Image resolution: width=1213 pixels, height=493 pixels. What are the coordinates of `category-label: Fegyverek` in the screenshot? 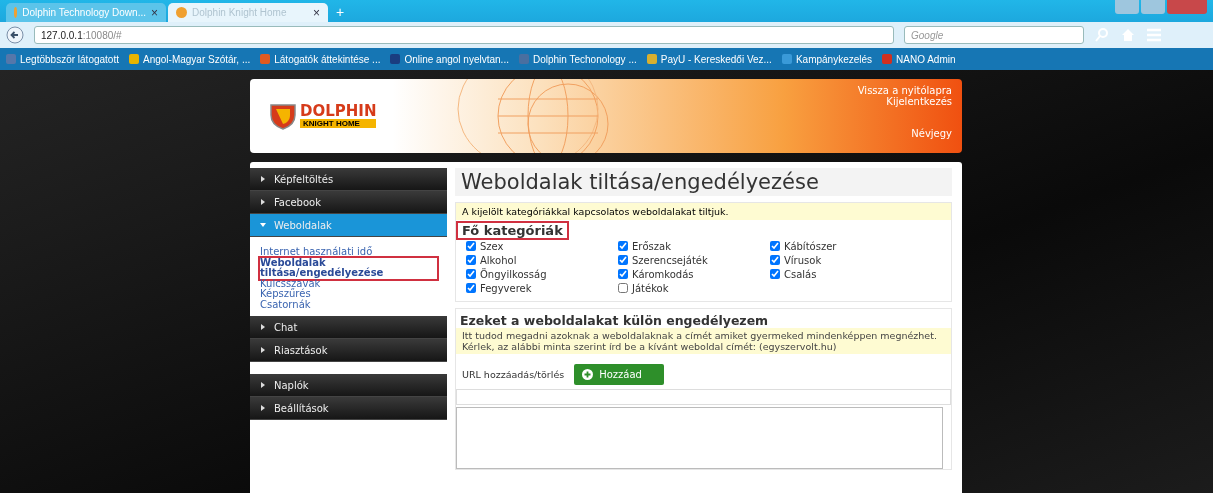 It's located at (506, 288).